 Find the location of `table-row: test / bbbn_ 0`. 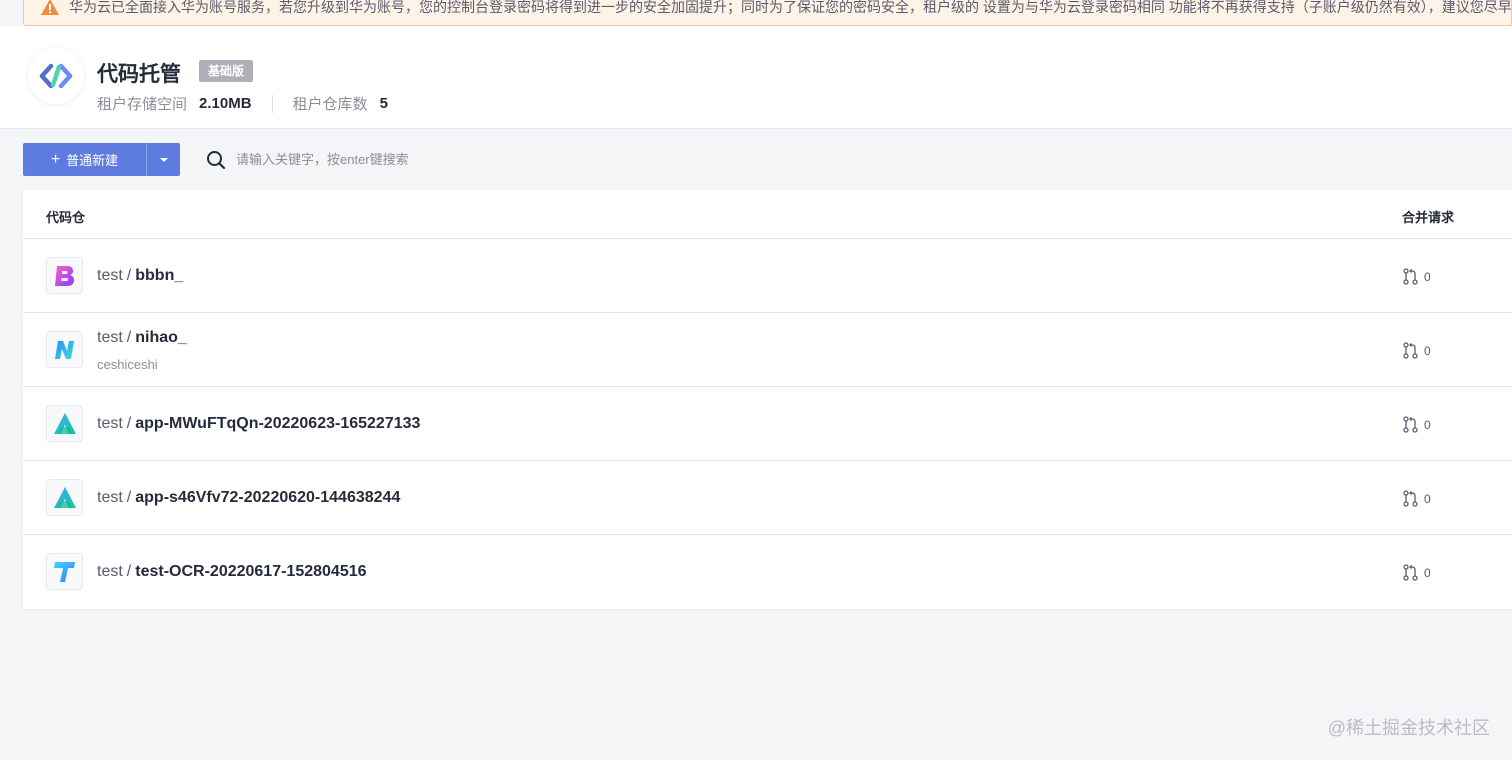

table-row: test / bbbn_ 0 is located at coordinates (767, 276).